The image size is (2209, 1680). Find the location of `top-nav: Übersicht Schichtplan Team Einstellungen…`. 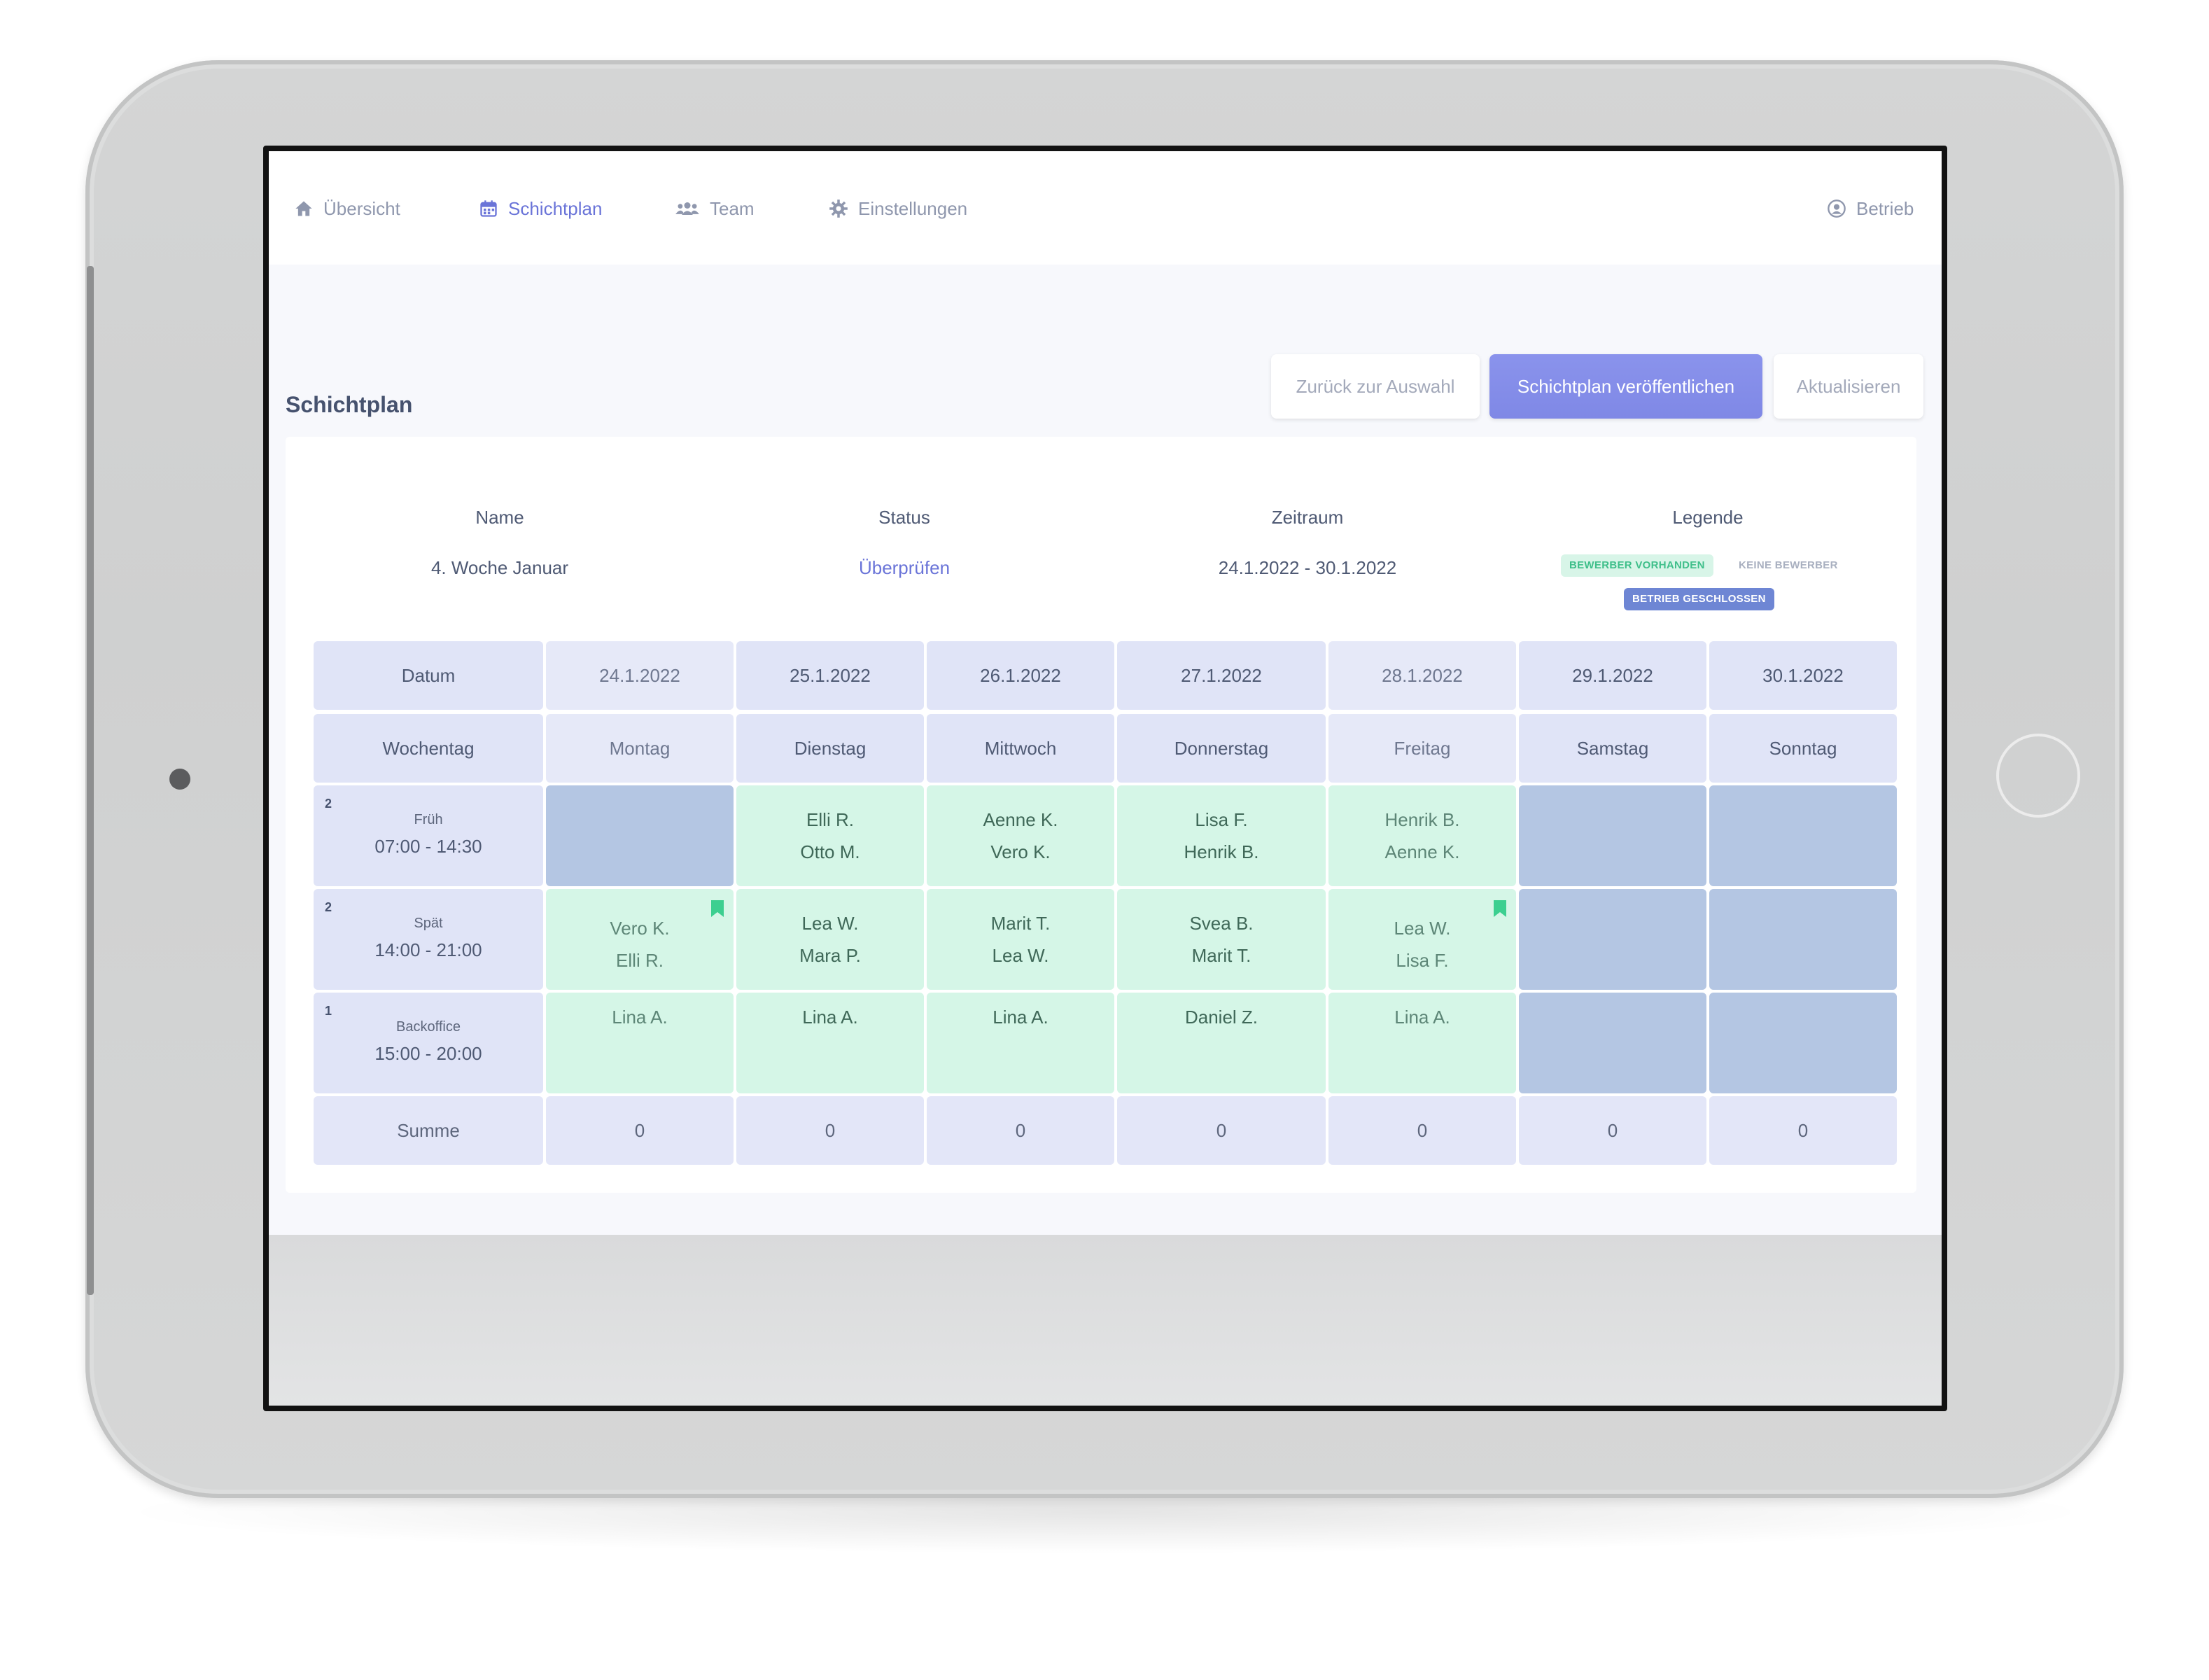

top-nav: Übersicht Schichtplan Team Einstellungen… is located at coordinates (1105, 208).